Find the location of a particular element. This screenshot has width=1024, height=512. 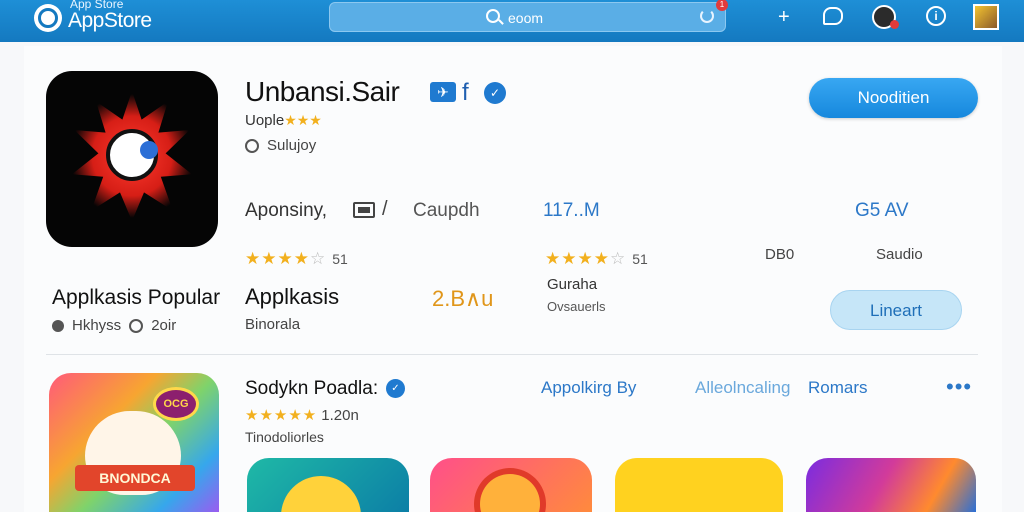

search-input: eoom is located at coordinates (525, 18).